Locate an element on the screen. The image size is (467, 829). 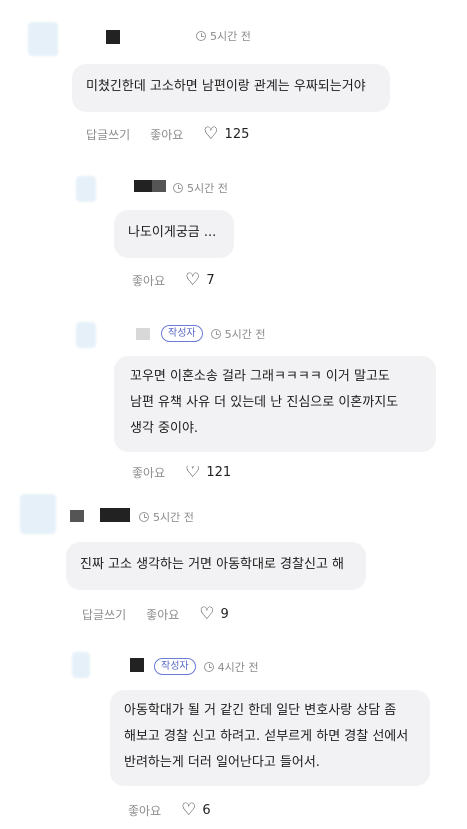
comment-meta: 작성자 5시간 전 is located at coordinates (213, 333).